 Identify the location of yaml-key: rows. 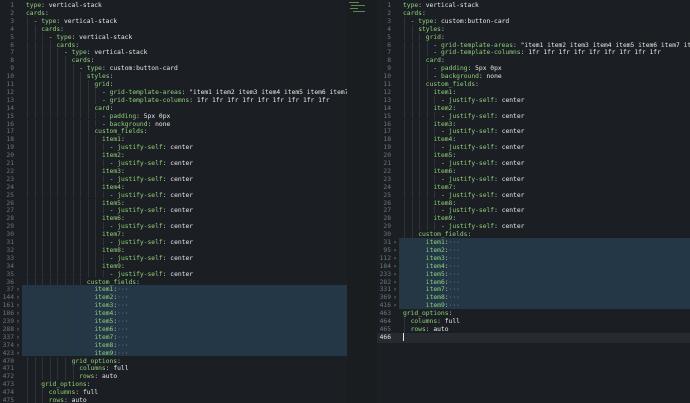
(56, 400).